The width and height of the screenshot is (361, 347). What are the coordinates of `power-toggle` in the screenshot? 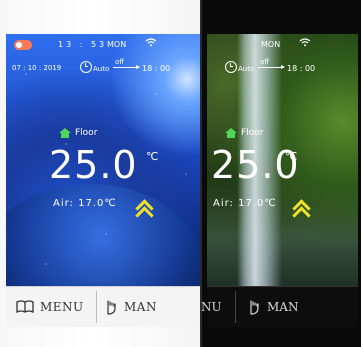 It's located at (23, 45).